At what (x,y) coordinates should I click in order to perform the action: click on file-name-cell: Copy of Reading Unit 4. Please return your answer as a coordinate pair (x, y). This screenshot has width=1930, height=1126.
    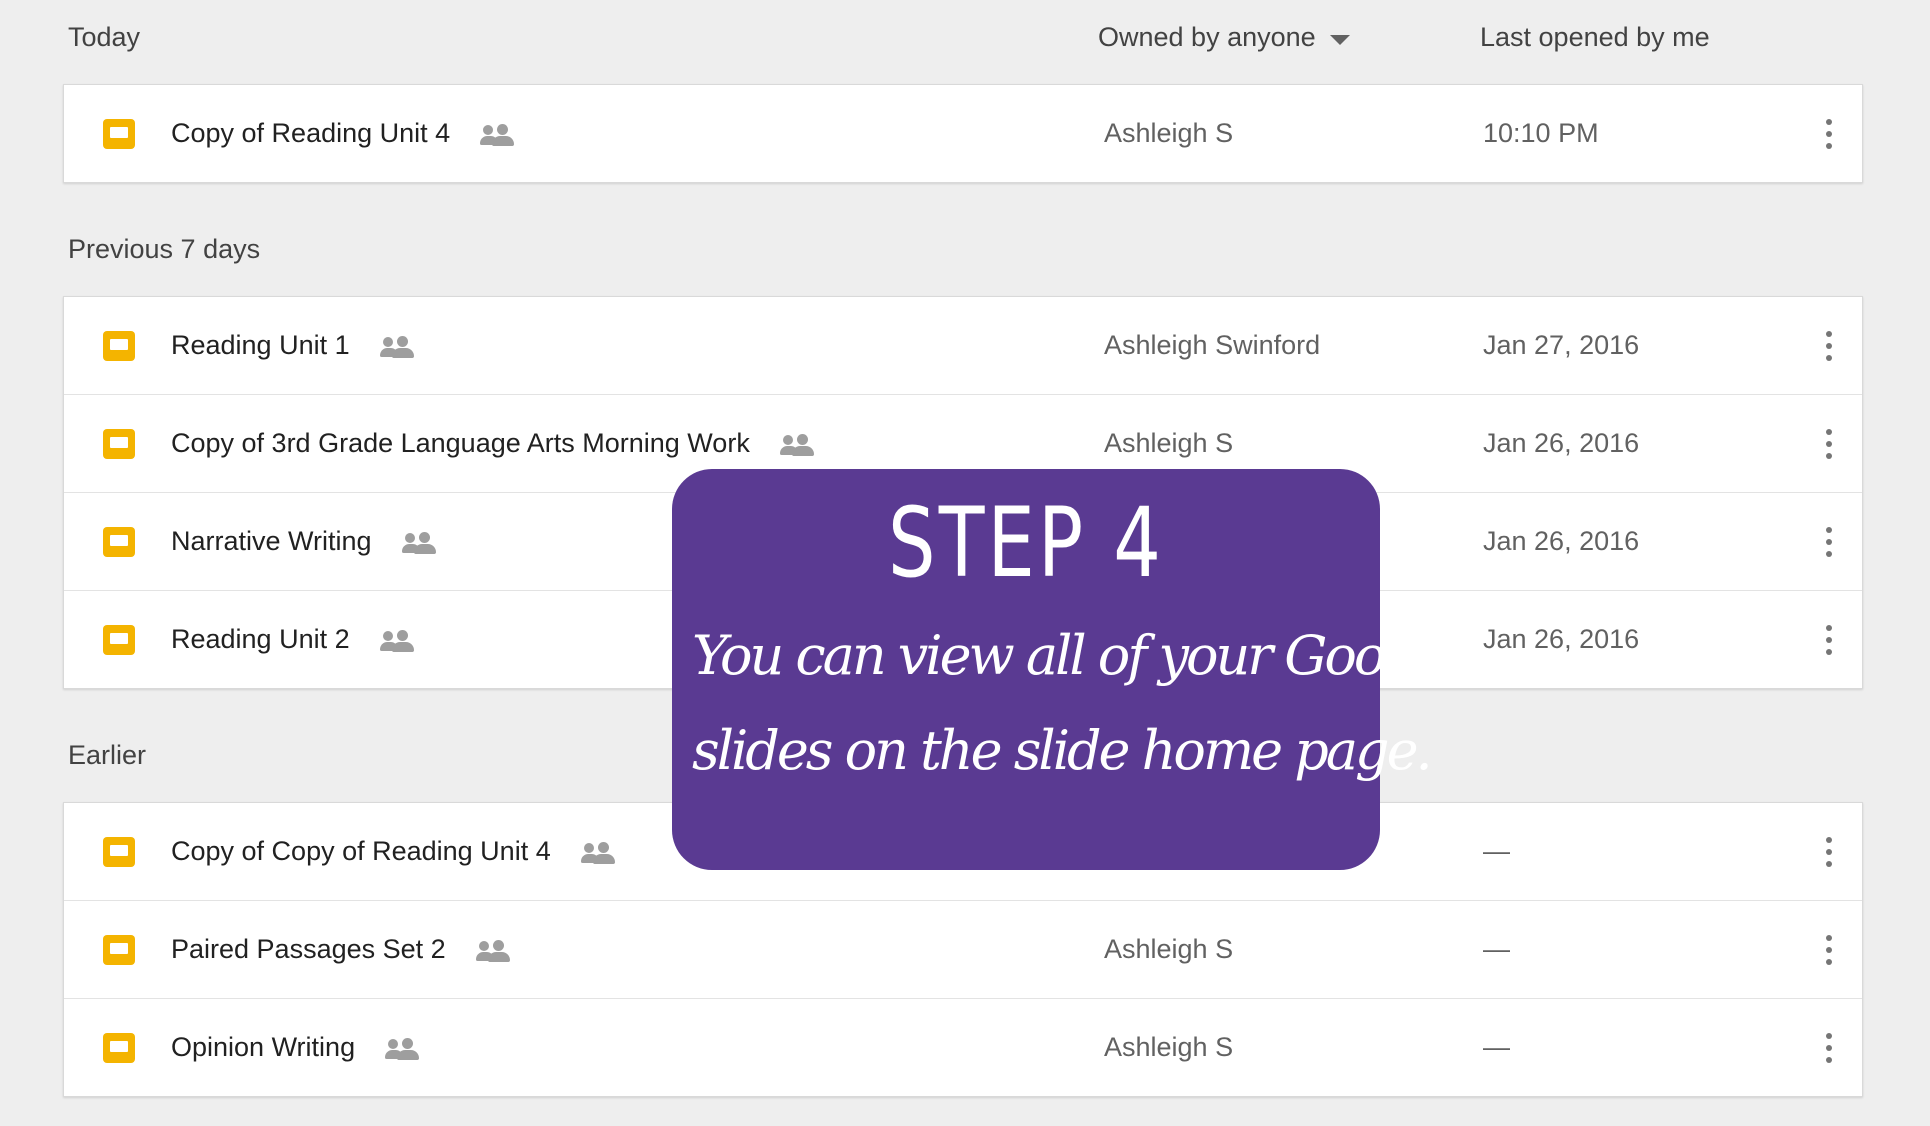
    Looking at the image, I should click on (343, 133).